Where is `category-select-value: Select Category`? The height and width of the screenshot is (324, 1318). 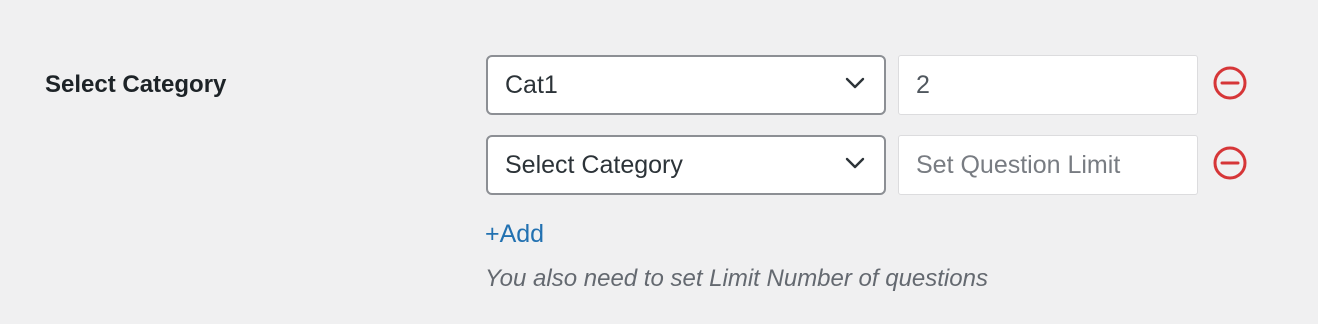 category-select-value: Select Category is located at coordinates (594, 164).